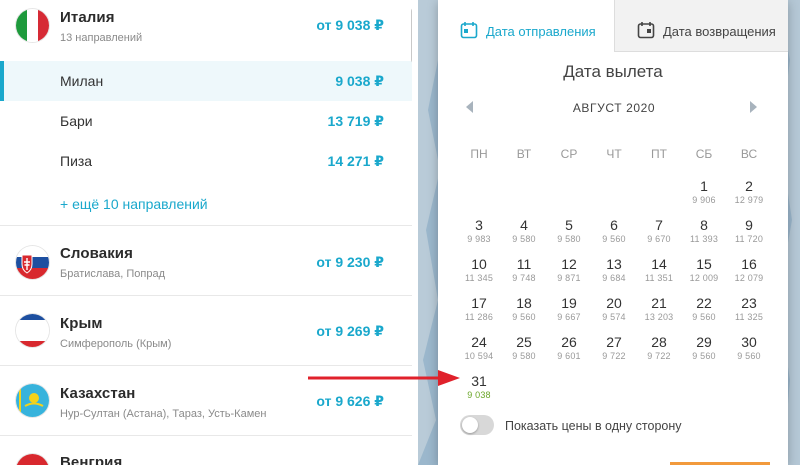 The height and width of the screenshot is (465, 800). Describe the element at coordinates (614, 347) in the screenshot. I see `calendar-day: 27 9 722` at that location.